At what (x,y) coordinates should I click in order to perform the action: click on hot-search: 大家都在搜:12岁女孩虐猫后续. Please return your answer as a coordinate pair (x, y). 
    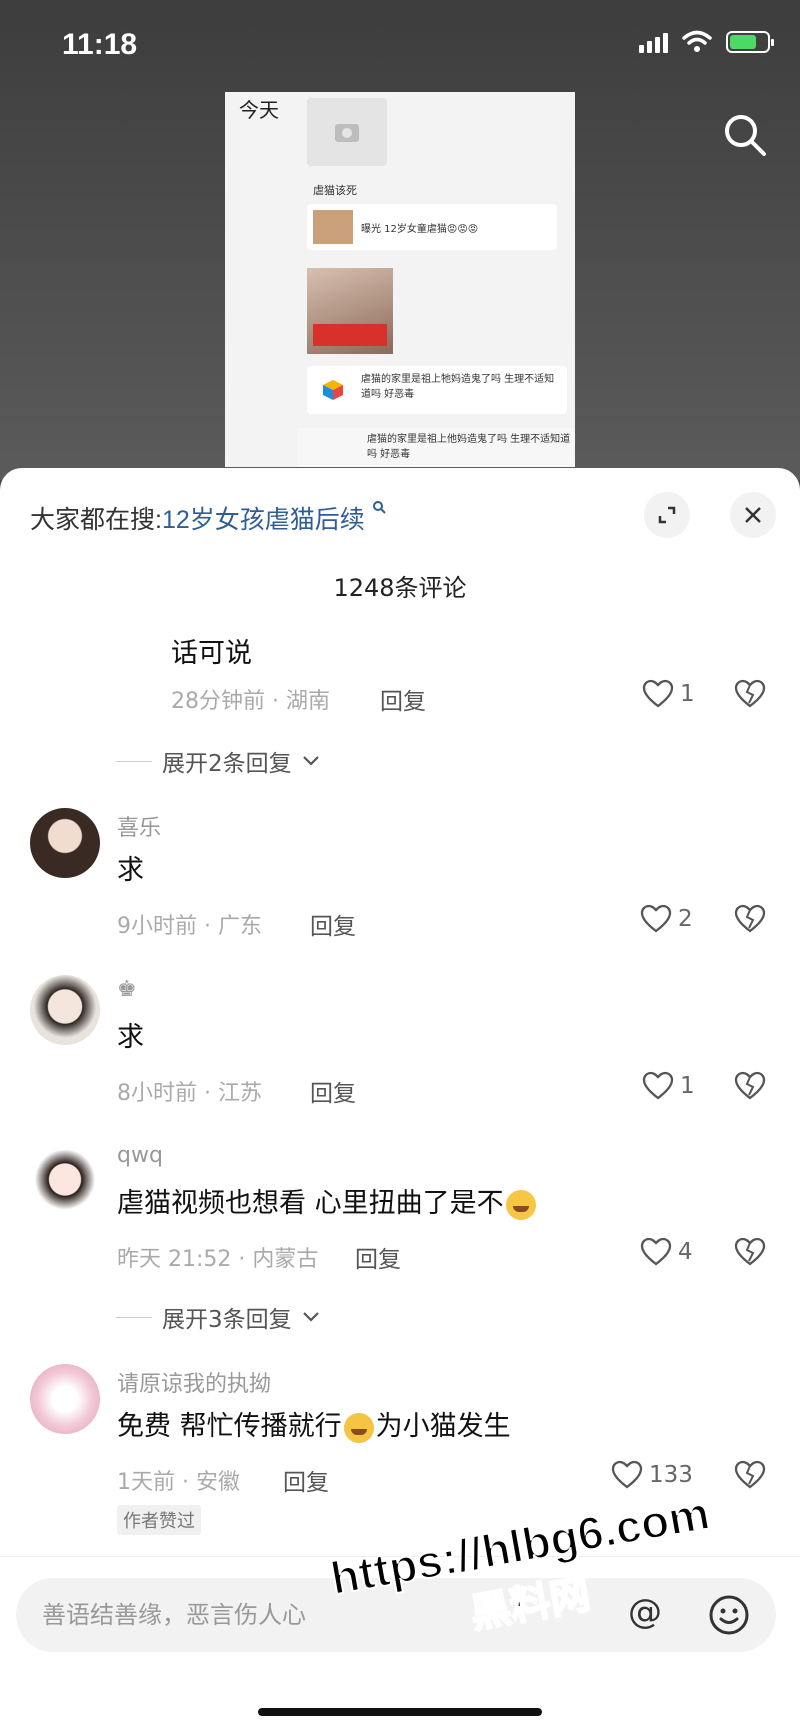
    Looking at the image, I should click on (209, 518).